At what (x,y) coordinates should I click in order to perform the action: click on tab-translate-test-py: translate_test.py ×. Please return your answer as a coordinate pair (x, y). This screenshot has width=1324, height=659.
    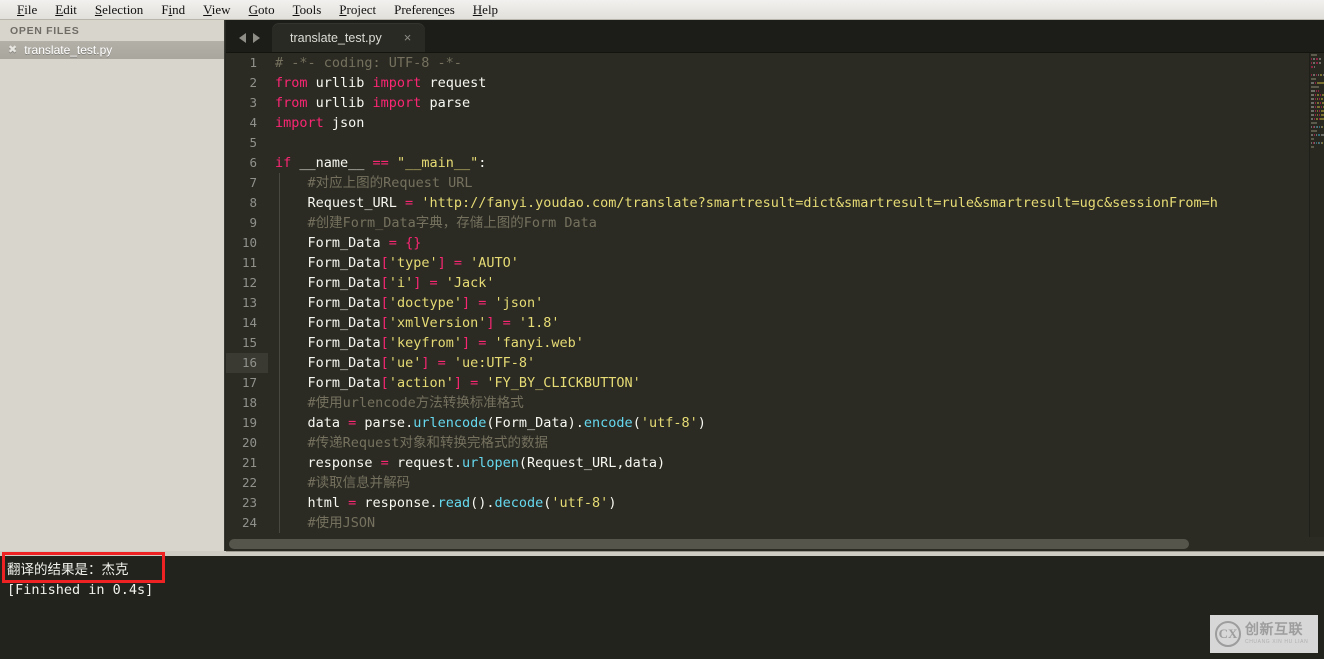
    Looking at the image, I should click on (349, 37).